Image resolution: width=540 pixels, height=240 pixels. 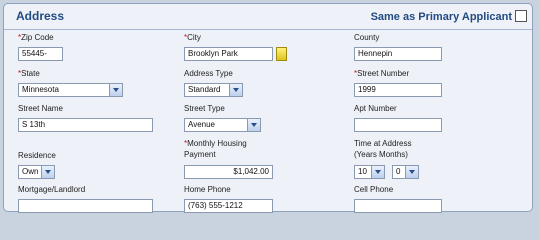 What do you see at coordinates (52, 189) in the screenshot?
I see `mortgage-landlord-label: Mortgage/Landlord` at bounding box center [52, 189].